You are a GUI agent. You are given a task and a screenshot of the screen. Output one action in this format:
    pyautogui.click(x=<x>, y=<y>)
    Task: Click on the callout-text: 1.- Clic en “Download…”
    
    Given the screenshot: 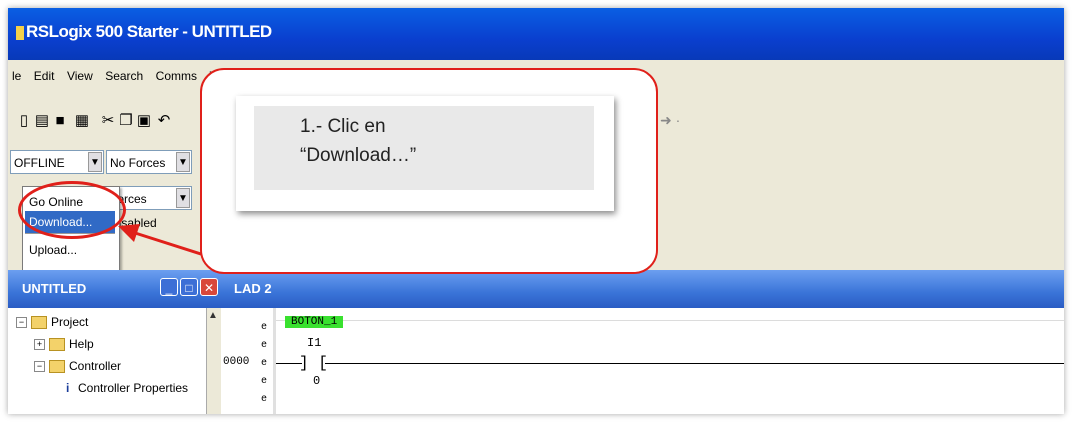 What is the action you would take?
    pyautogui.click(x=358, y=141)
    